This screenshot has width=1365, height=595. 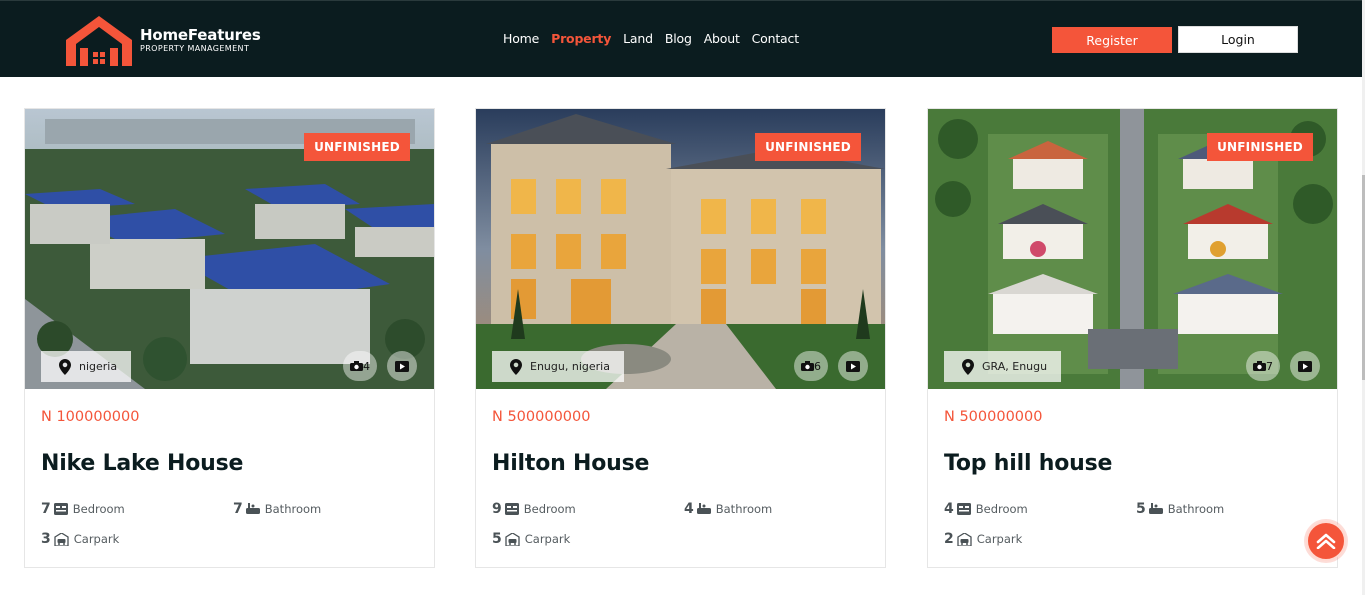 I want to click on carpark-number: 2, so click(x=949, y=539).